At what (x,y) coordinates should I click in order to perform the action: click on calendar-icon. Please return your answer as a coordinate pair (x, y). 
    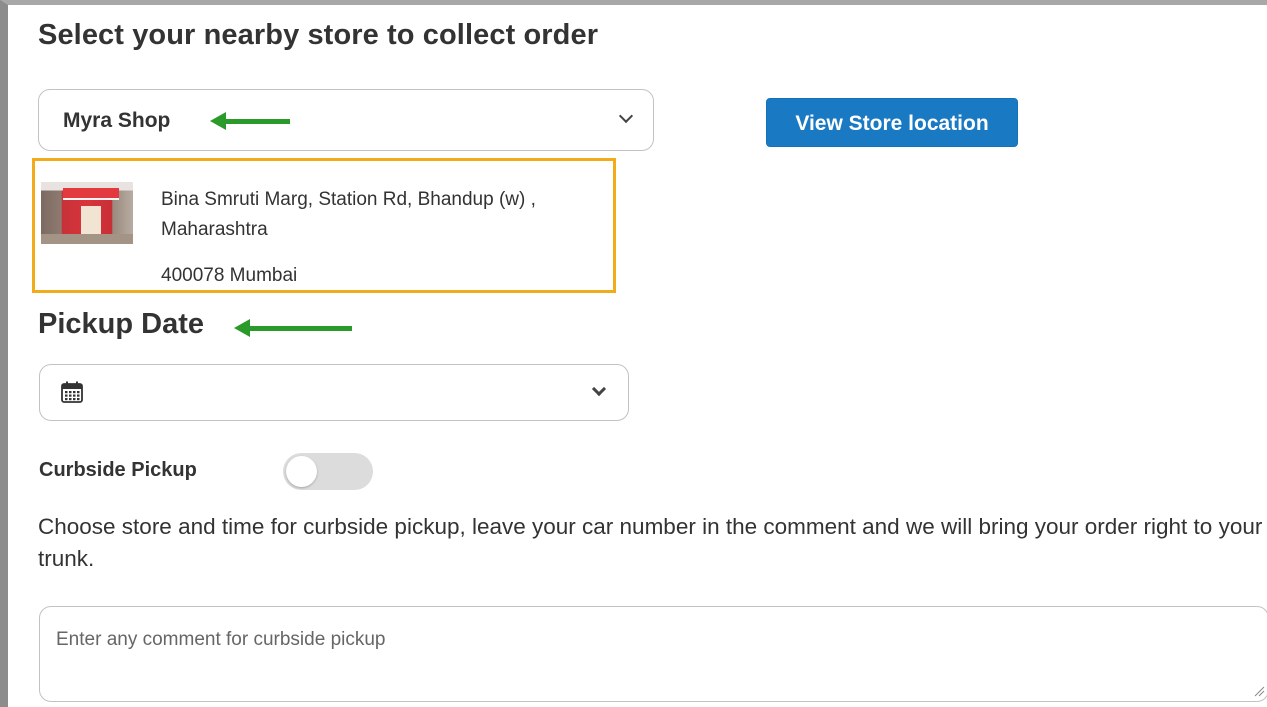
    Looking at the image, I should click on (72, 392).